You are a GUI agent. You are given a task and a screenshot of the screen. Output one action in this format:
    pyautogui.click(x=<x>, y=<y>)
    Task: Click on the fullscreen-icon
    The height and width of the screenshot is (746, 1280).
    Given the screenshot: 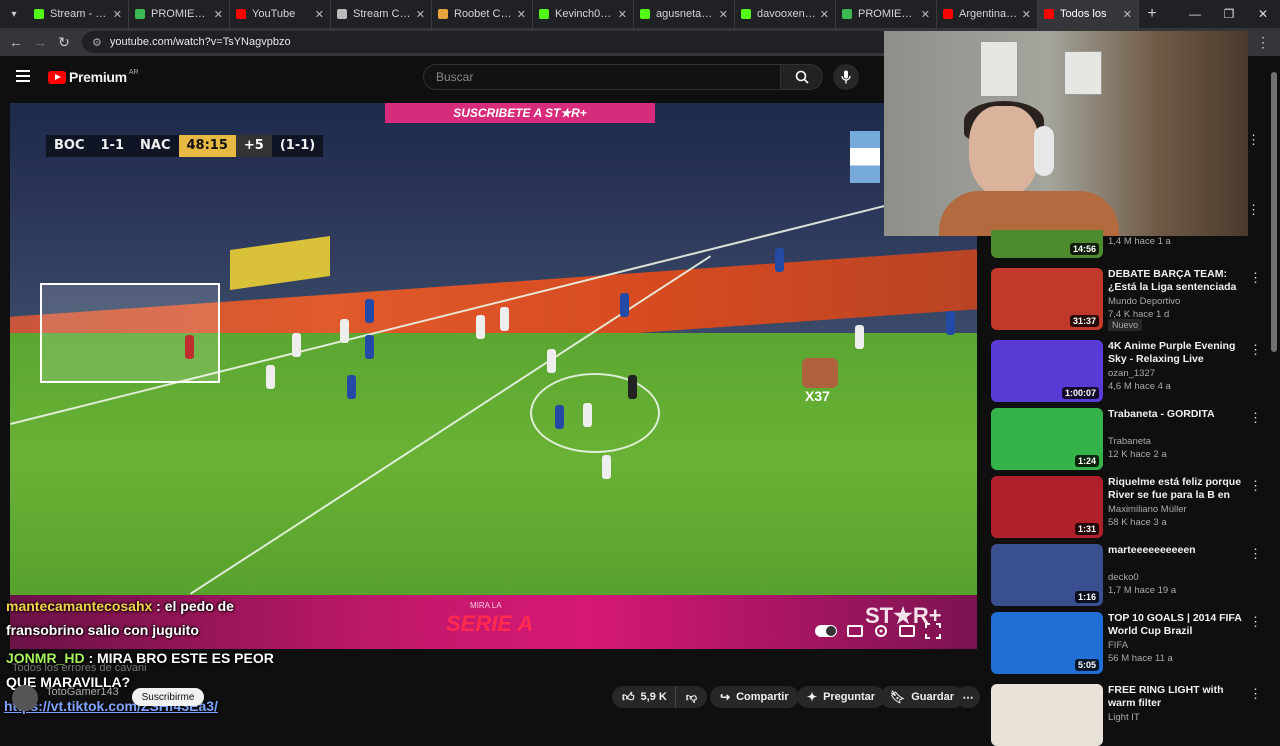 What is the action you would take?
    pyautogui.click(x=933, y=631)
    